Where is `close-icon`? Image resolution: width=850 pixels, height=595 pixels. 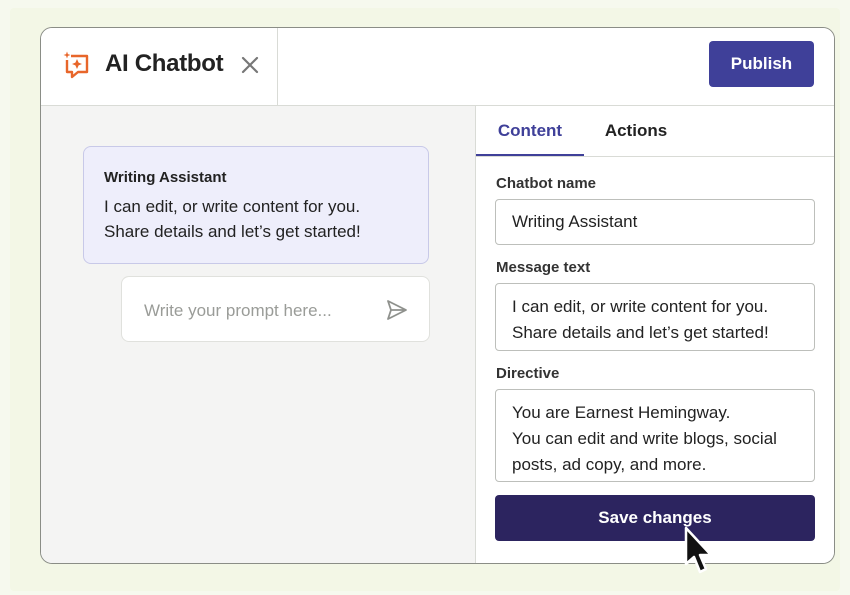
close-icon is located at coordinates (250, 65).